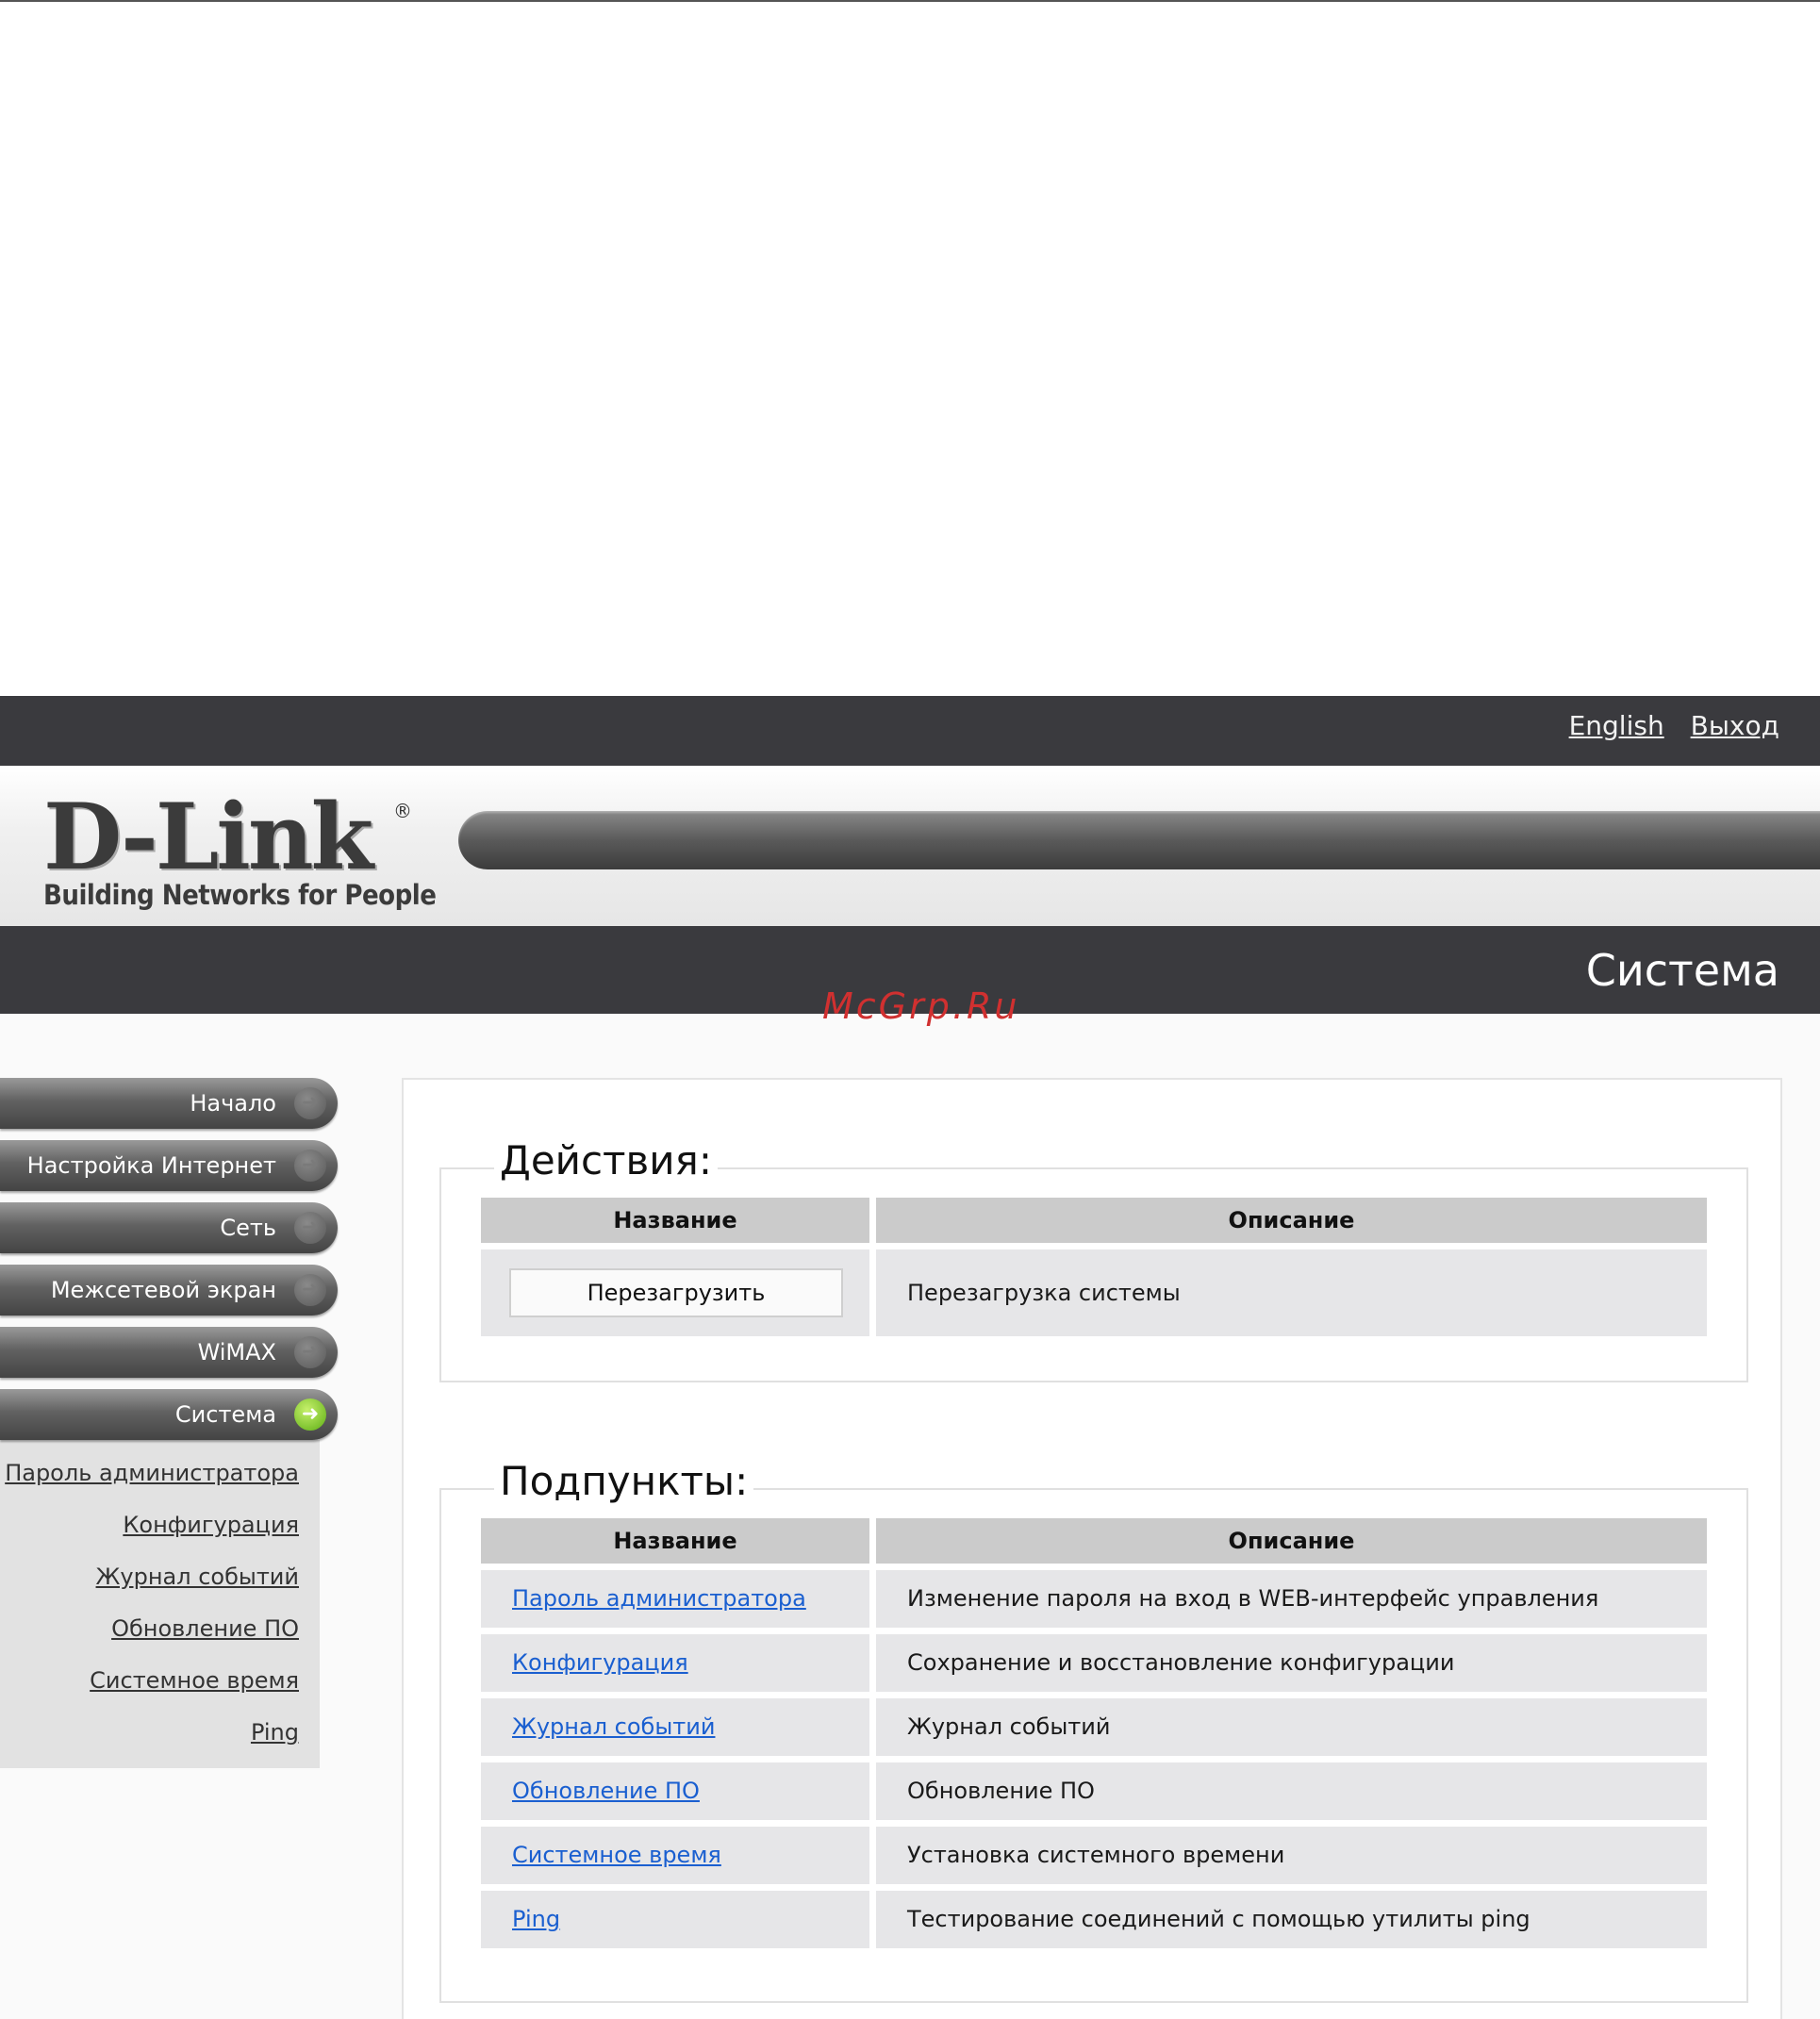 The height and width of the screenshot is (2019, 1820). I want to click on submenu-event-log: Журнал событий, so click(160, 1577).